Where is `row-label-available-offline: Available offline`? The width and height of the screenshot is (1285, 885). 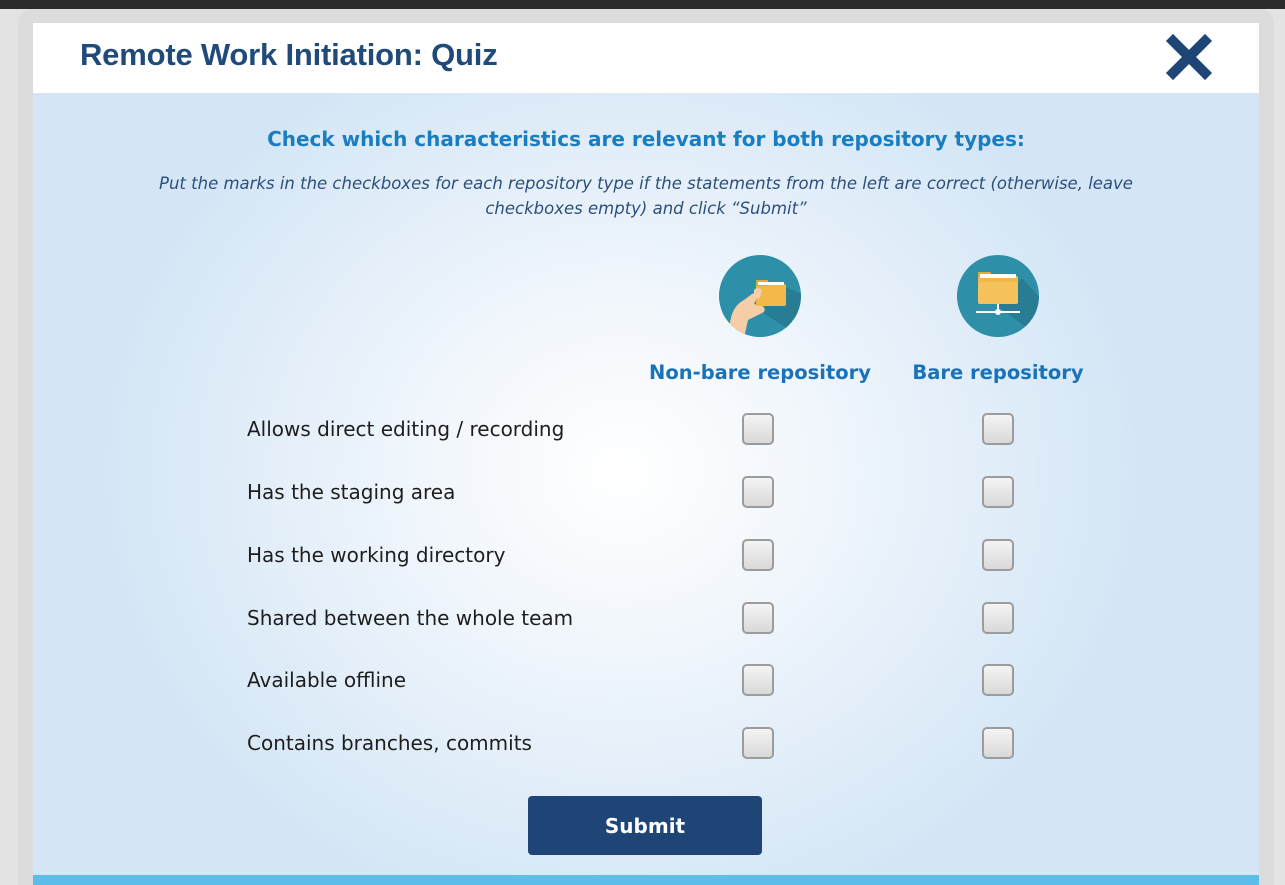
row-label-available-offline: Available offline is located at coordinates (326, 680).